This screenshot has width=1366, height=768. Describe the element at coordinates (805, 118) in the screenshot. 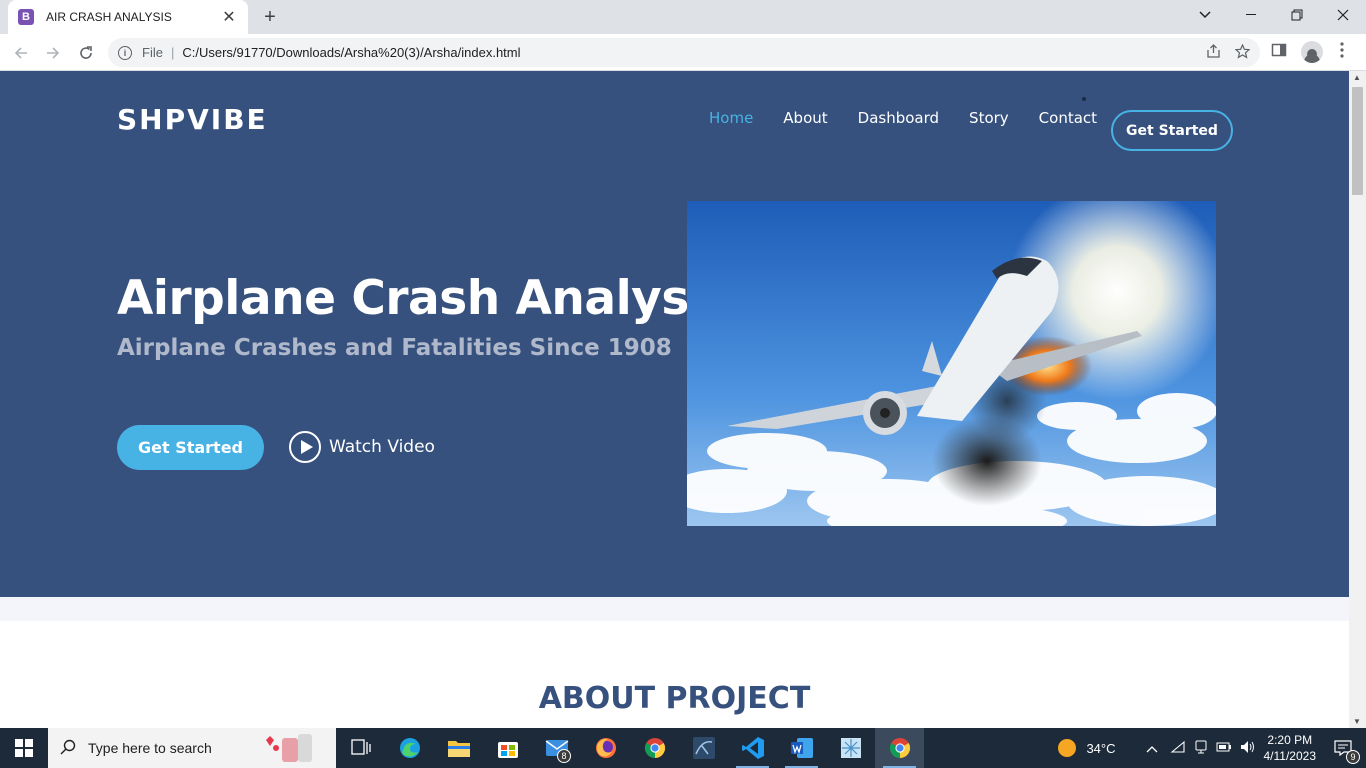

I see `nav-about: About` at that location.